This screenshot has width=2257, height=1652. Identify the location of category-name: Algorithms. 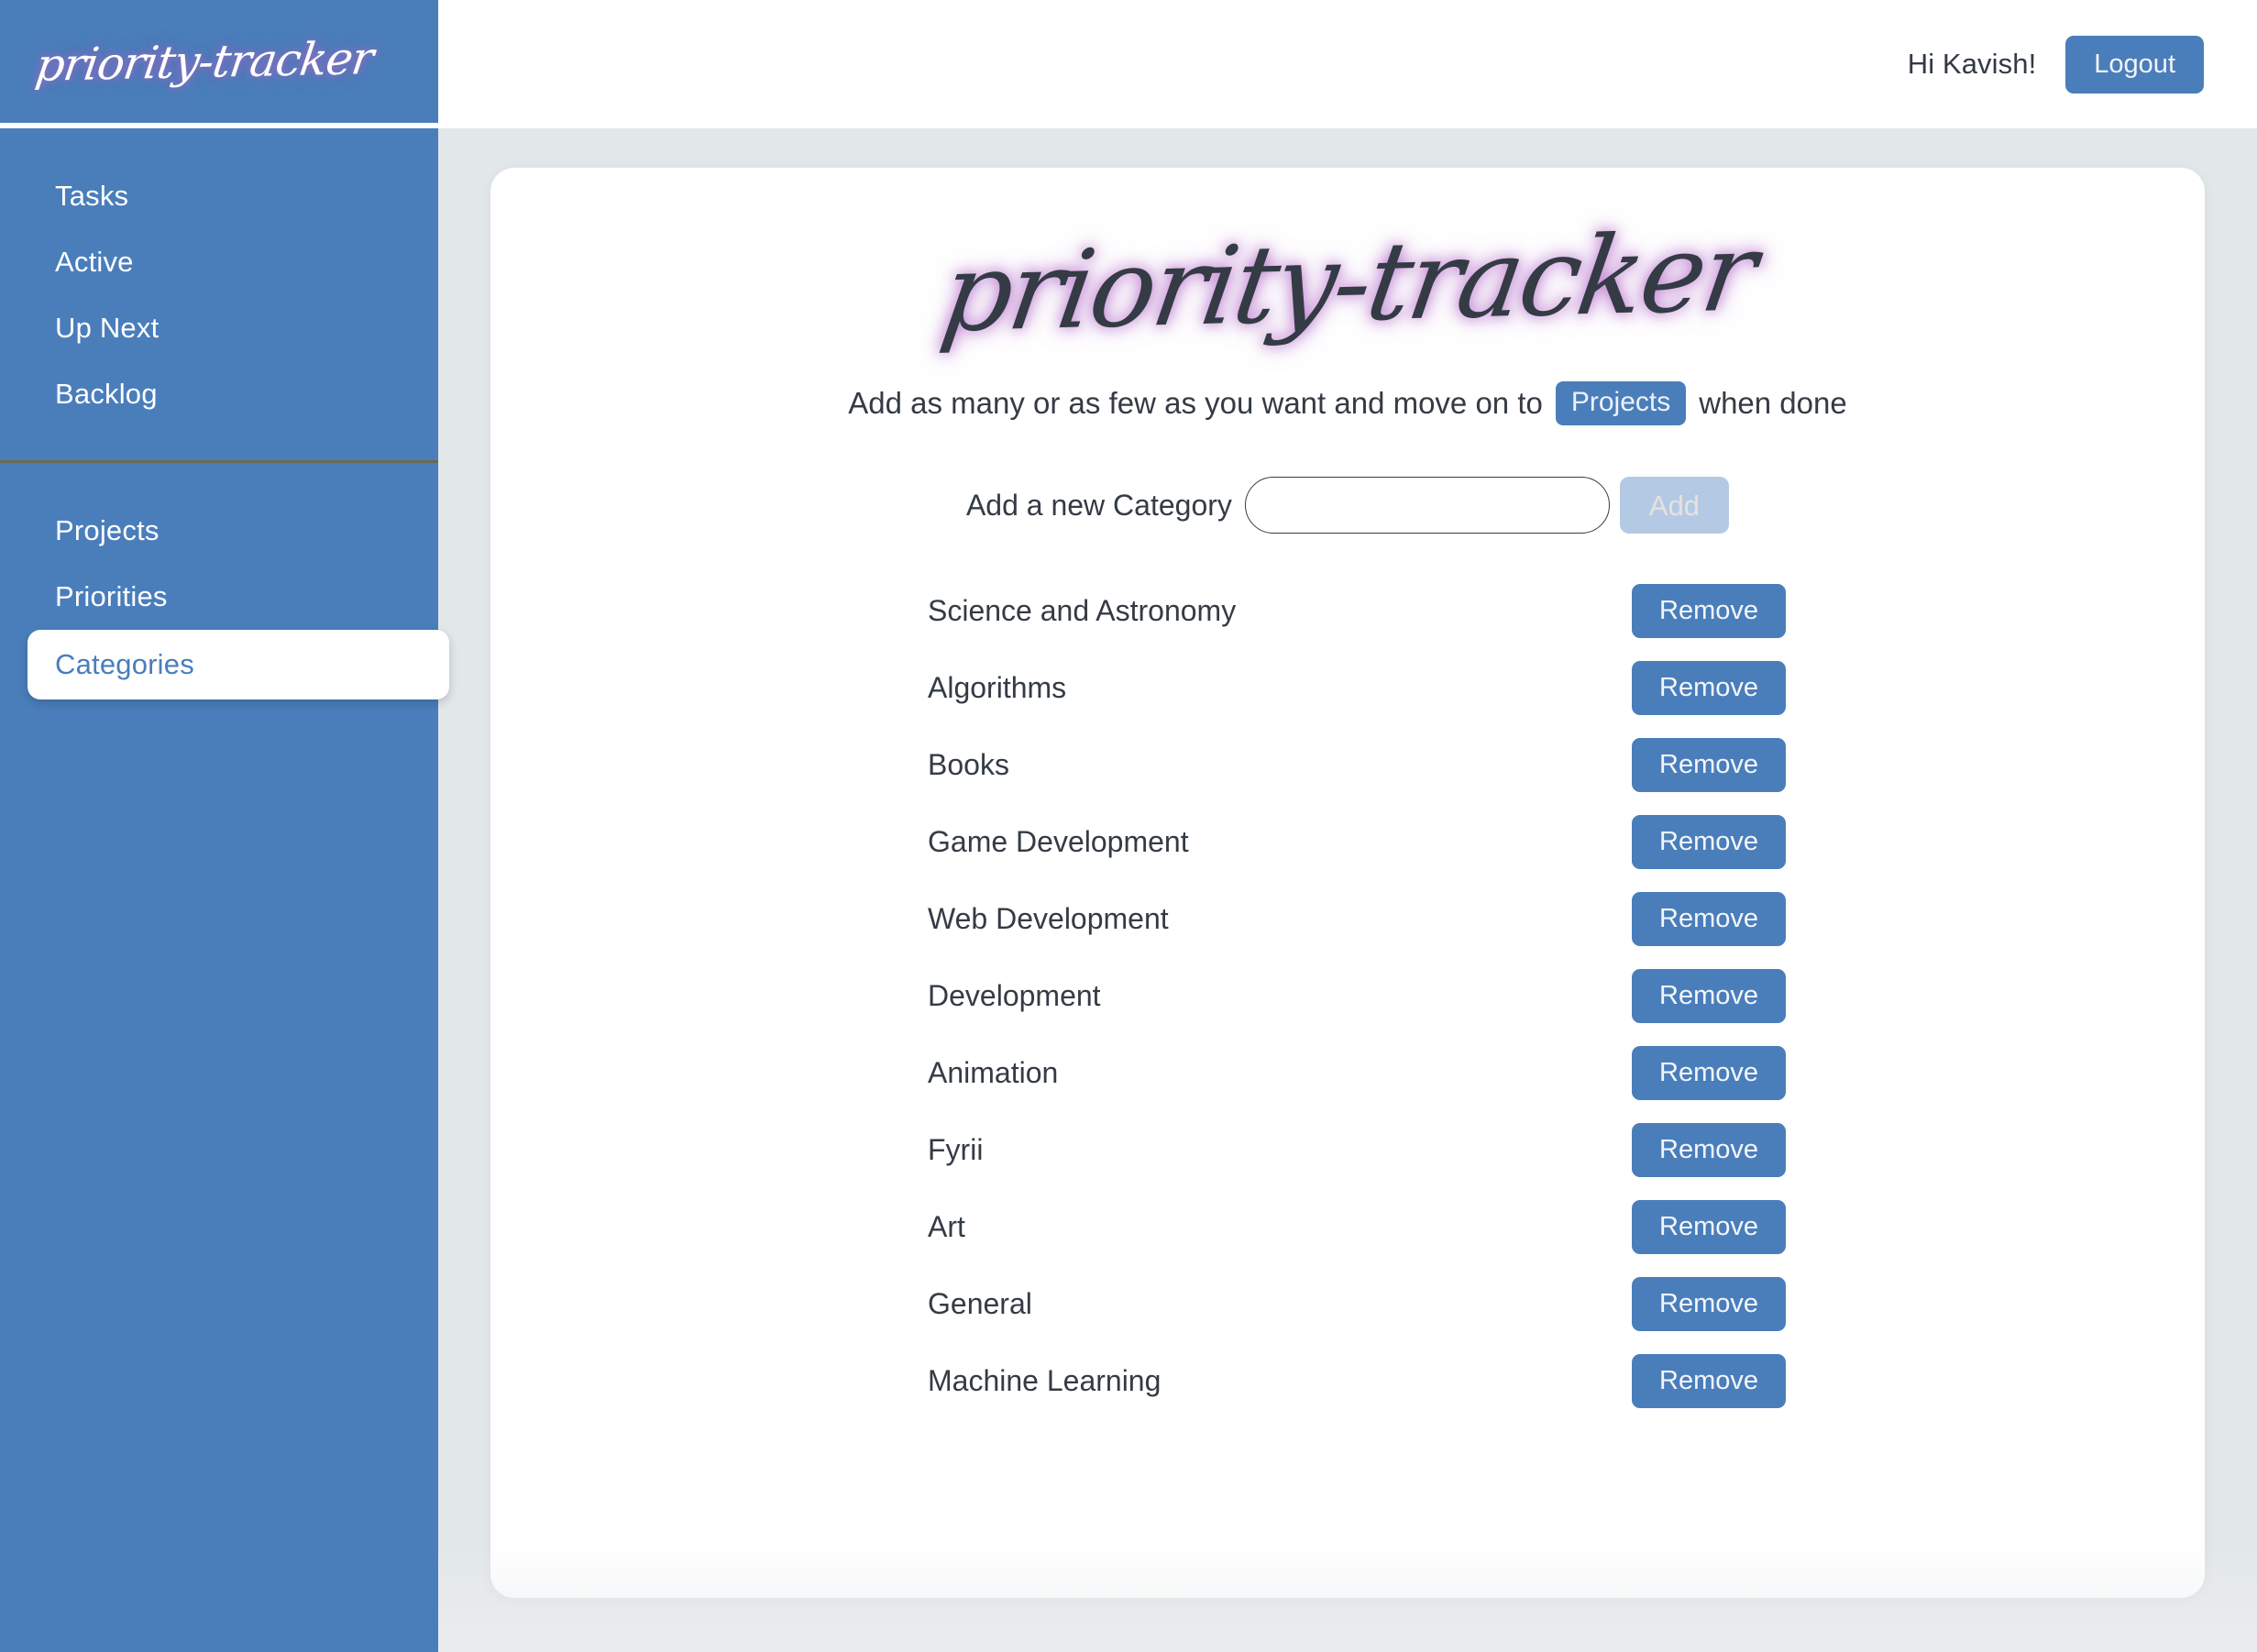
(997, 687).